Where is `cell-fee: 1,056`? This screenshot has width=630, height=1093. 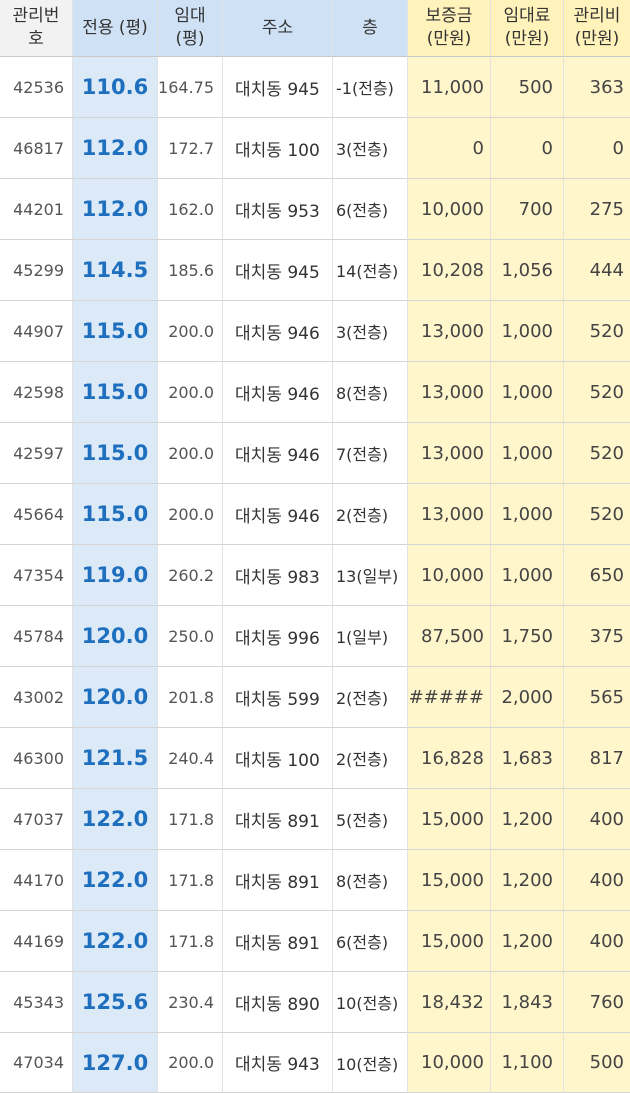 cell-fee: 1,056 is located at coordinates (527, 270).